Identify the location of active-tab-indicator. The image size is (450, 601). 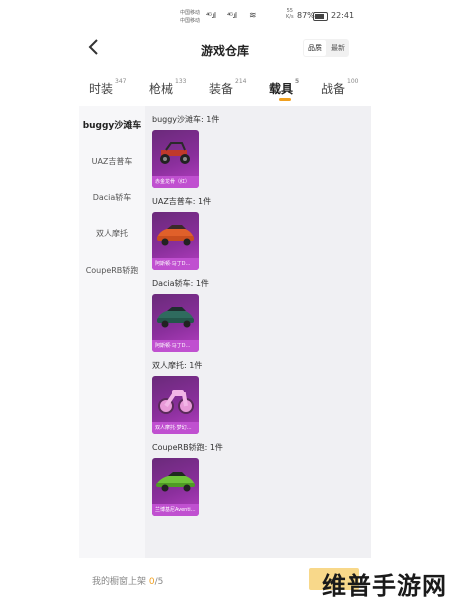
(285, 99).